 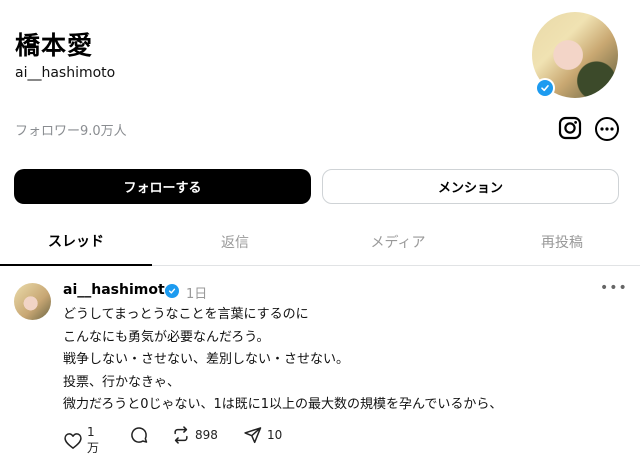 I want to click on like-count: 1万, so click(x=93, y=440).